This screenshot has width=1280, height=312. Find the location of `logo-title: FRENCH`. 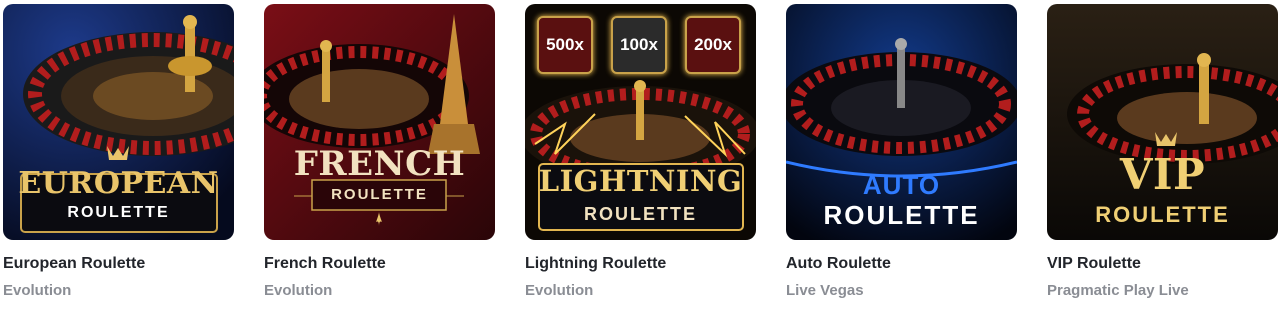

logo-title: FRENCH is located at coordinates (379, 164).